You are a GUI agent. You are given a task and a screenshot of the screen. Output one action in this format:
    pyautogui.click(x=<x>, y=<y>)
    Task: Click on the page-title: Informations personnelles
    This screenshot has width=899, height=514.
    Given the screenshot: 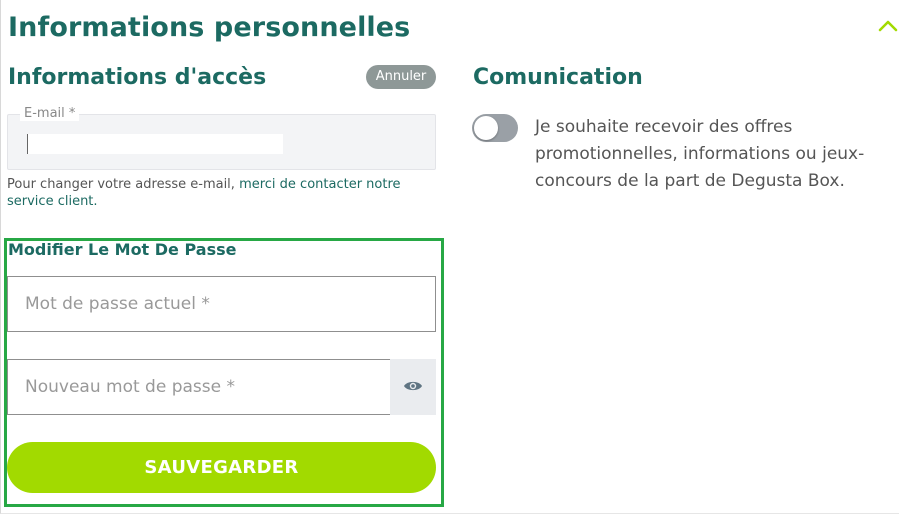 What is the action you would take?
    pyautogui.click(x=209, y=27)
    